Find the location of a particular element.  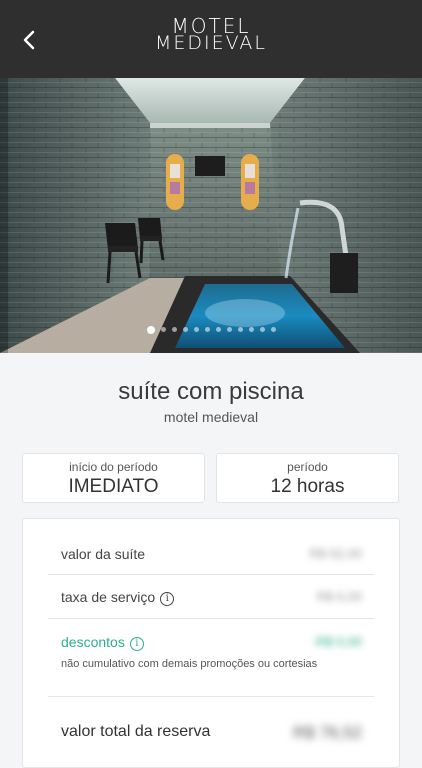

motel-name: motel medieval is located at coordinates (211, 417).